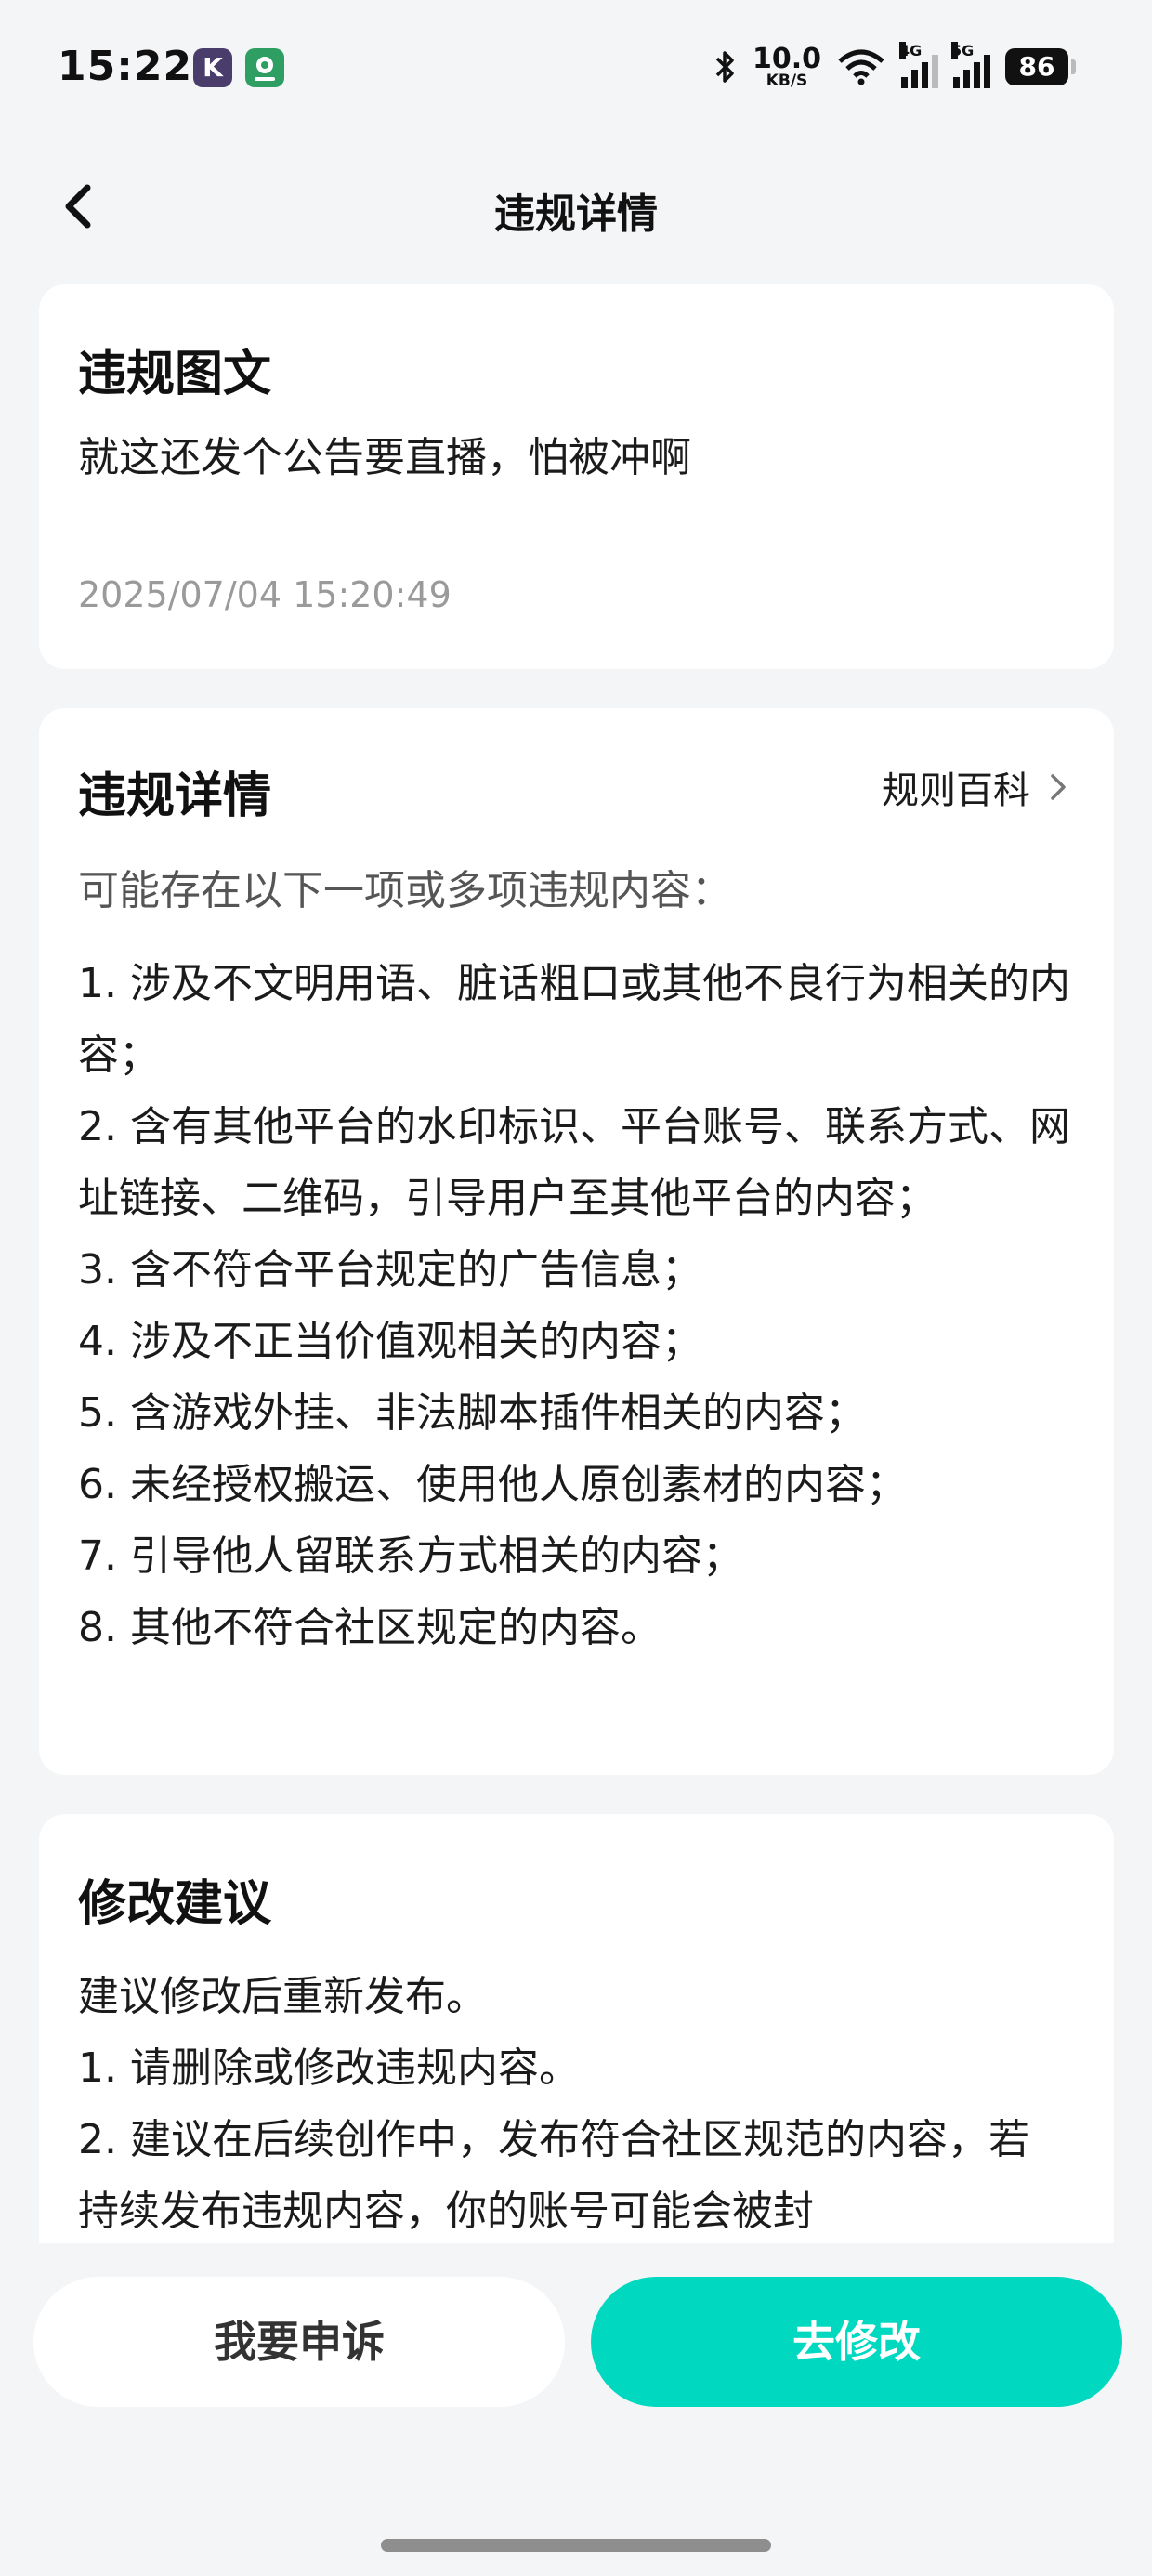 The height and width of the screenshot is (2576, 1152). What do you see at coordinates (212, 67) in the screenshot?
I see `app-notification-icon: K` at bounding box center [212, 67].